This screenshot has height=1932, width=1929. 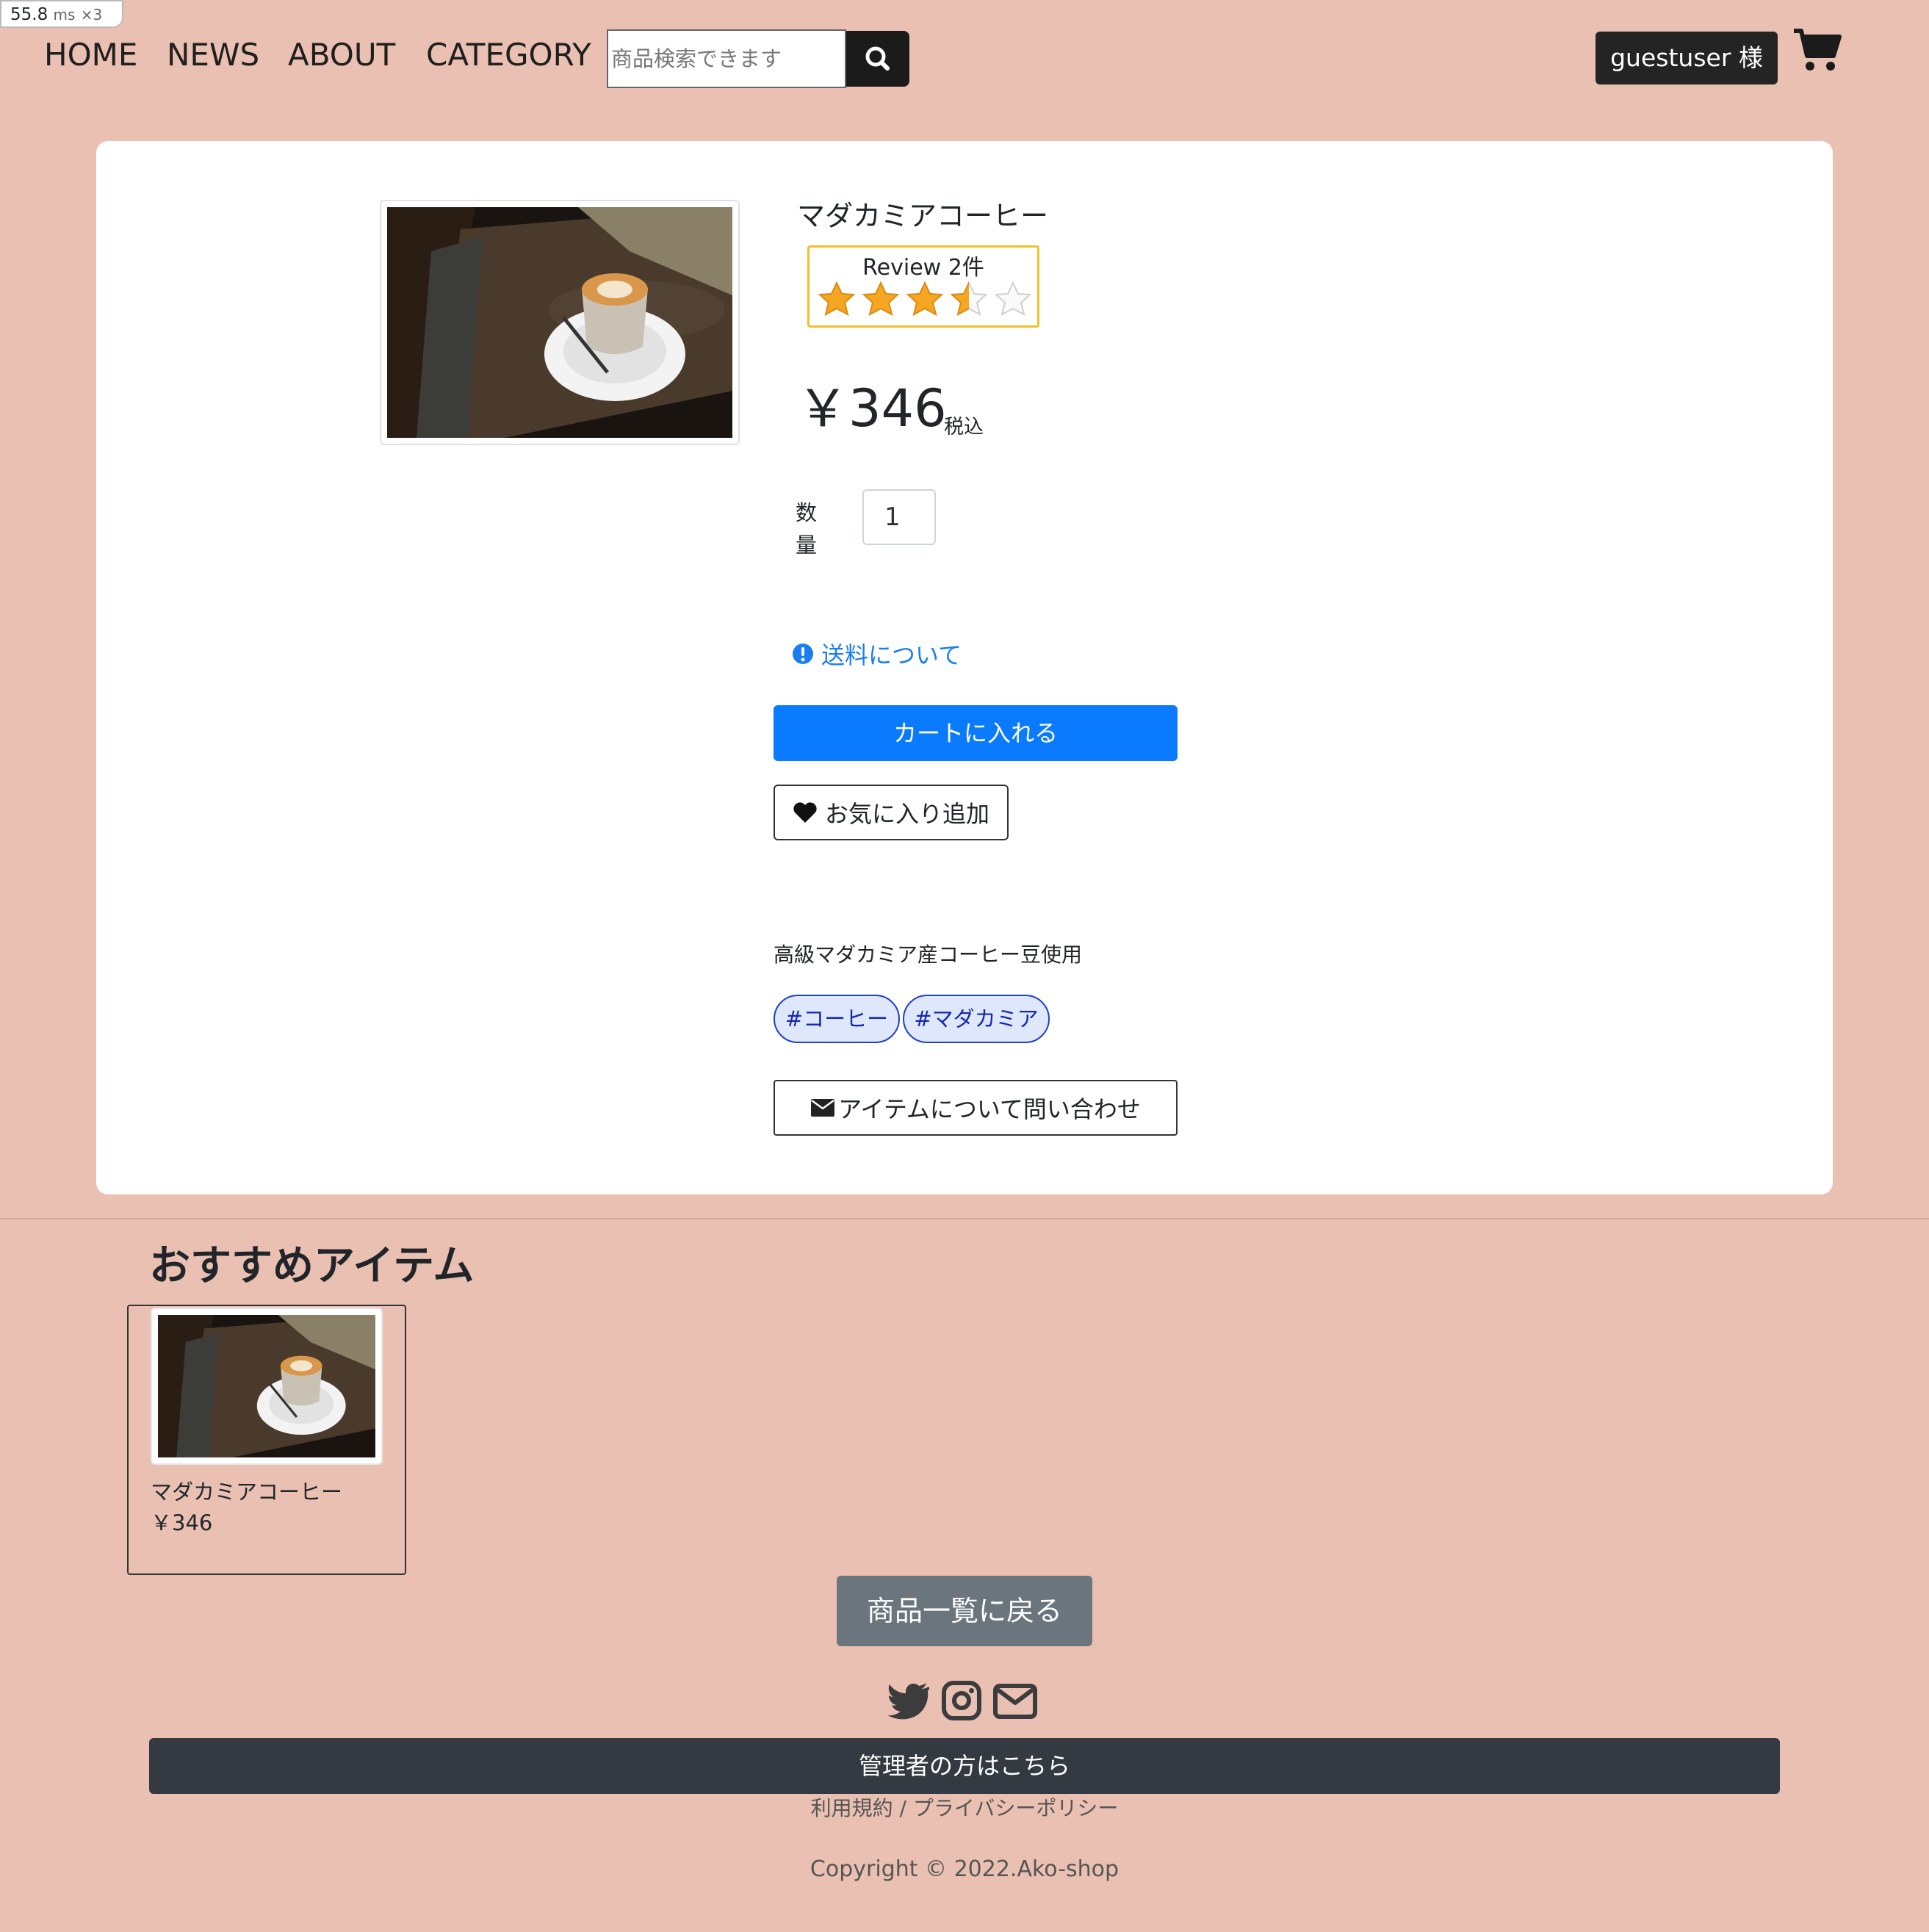 What do you see at coordinates (1687, 58) in the screenshot?
I see `user-menu-button: guestuser 様` at bounding box center [1687, 58].